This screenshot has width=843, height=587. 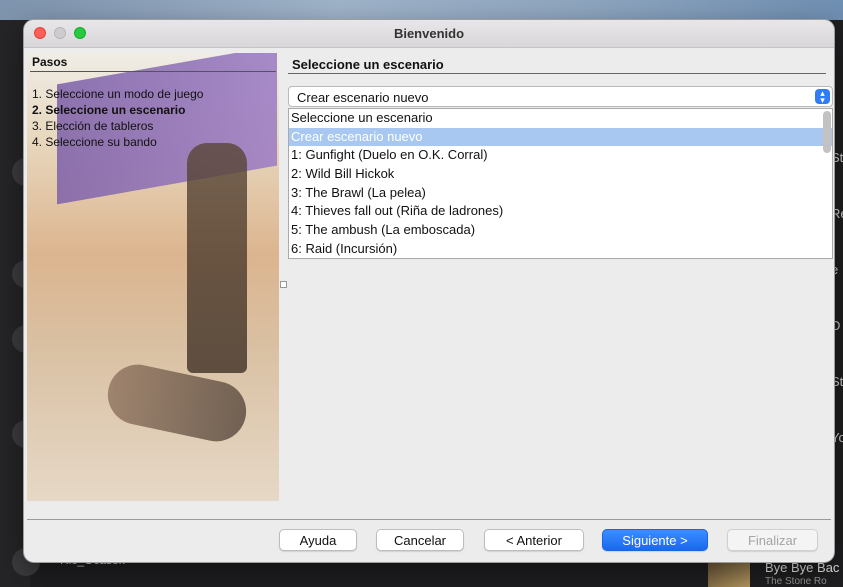 What do you see at coordinates (560, 211) in the screenshot?
I see `dropdown-option: 4: Thieves fall out (Riña de ladrones)` at bounding box center [560, 211].